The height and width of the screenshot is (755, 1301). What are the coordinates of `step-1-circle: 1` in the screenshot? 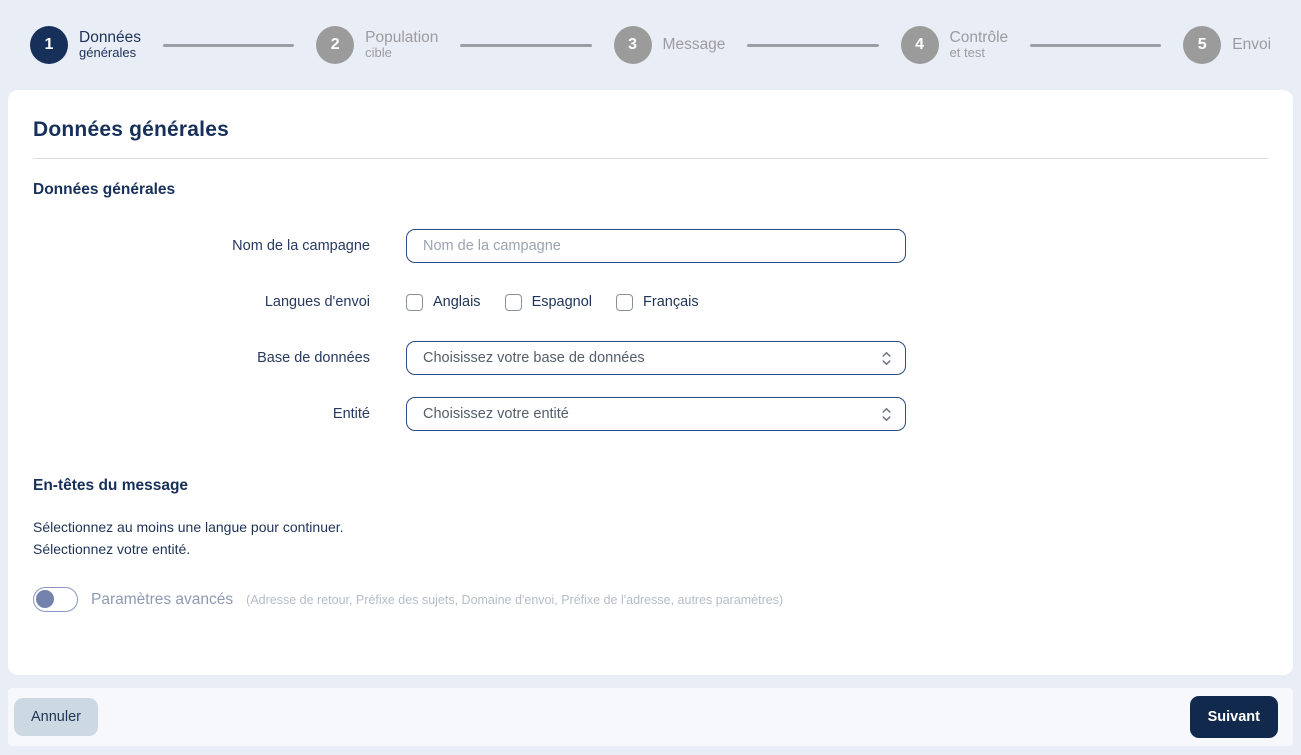 It's located at (49, 45).